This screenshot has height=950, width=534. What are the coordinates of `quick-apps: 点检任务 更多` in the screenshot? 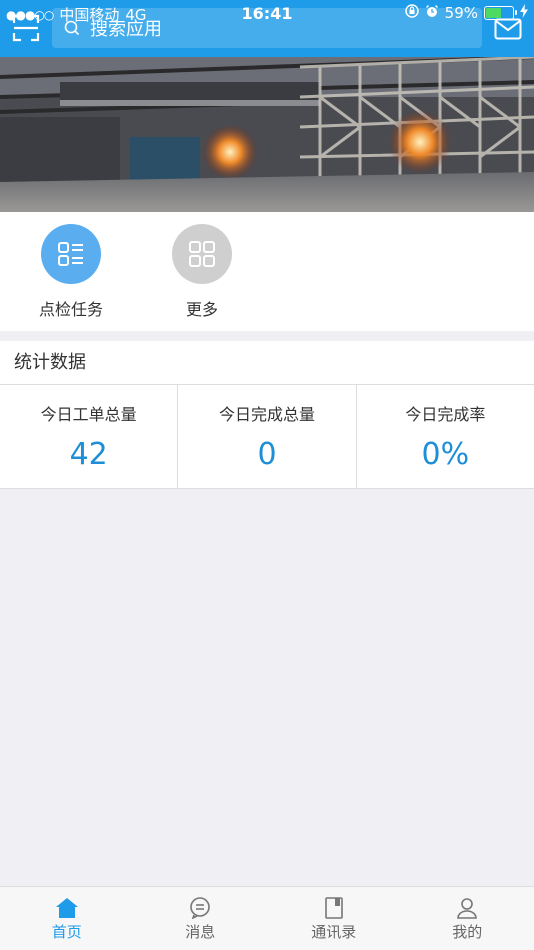 It's located at (267, 271).